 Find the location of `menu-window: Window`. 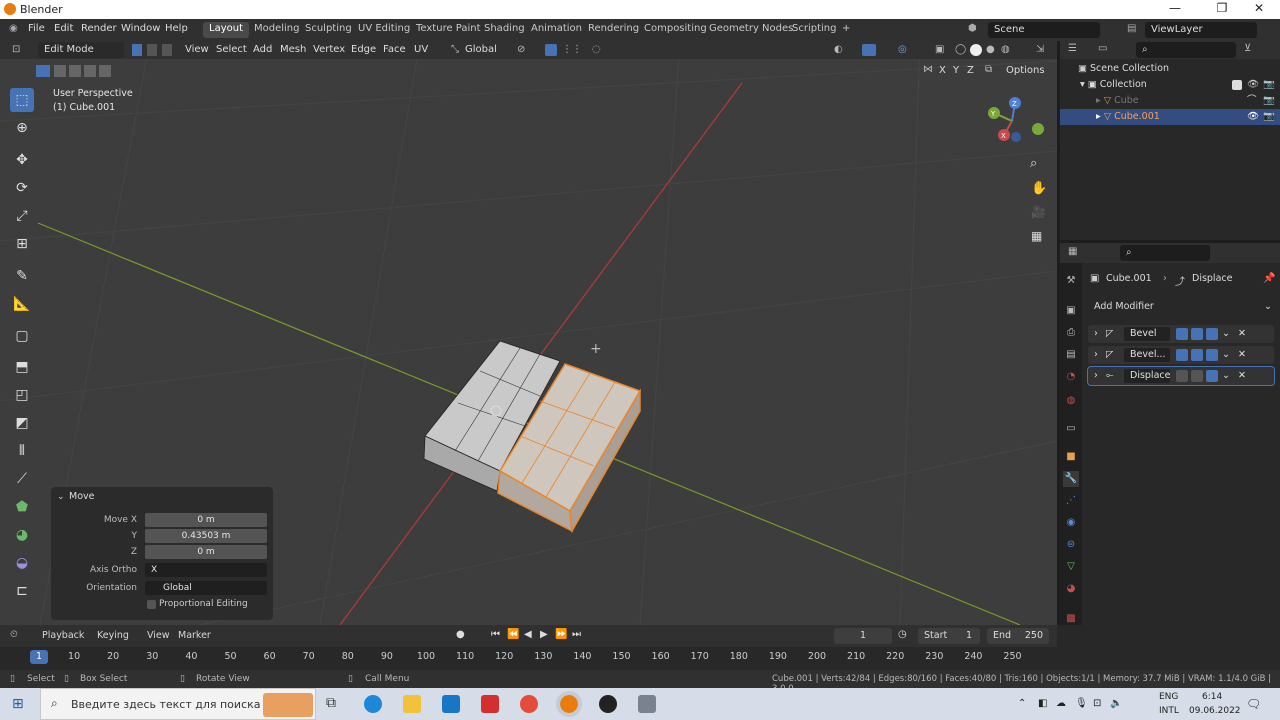

menu-window: Window is located at coordinates (140, 28).